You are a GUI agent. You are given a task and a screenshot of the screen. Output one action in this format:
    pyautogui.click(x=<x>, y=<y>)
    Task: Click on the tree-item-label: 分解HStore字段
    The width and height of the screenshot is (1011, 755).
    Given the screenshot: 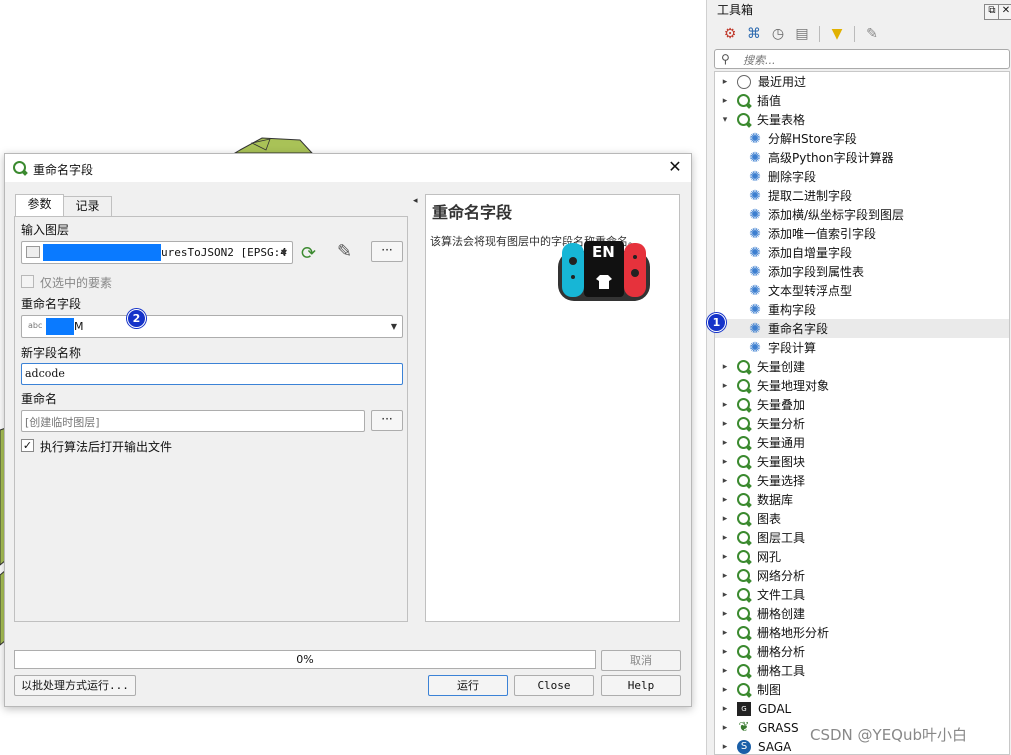 What is the action you would take?
    pyautogui.click(x=812, y=139)
    